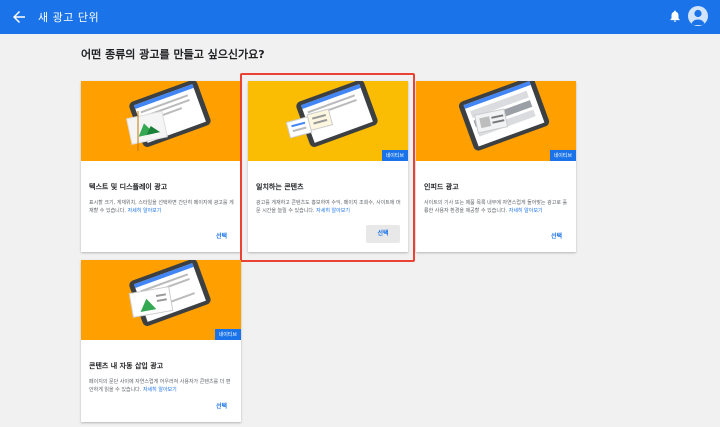 The image size is (720, 427). I want to click on card-illustration, so click(161, 121).